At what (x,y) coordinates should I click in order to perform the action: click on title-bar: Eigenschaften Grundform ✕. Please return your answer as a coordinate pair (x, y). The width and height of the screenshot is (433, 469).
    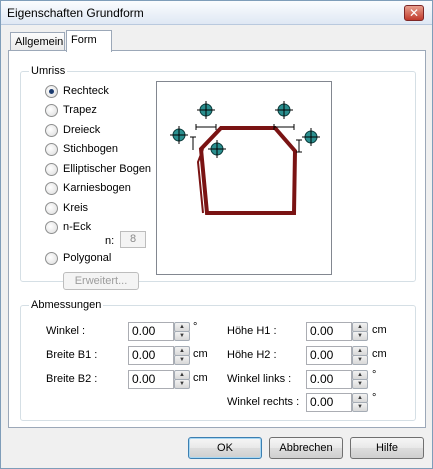
    Looking at the image, I should click on (216, 13).